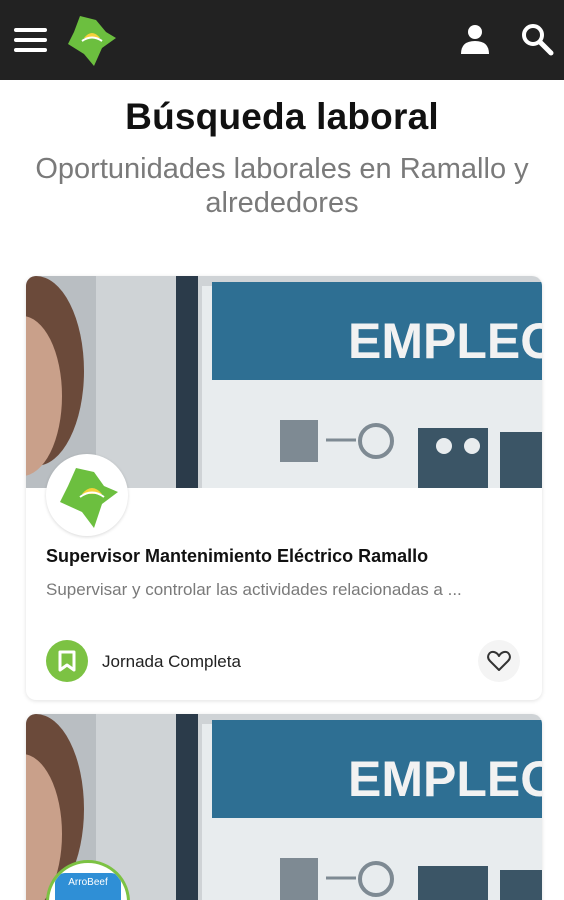 Image resolution: width=564 pixels, height=900 pixels. What do you see at coordinates (88, 886) in the screenshot?
I see `company-logo-text: ArroBeef` at bounding box center [88, 886].